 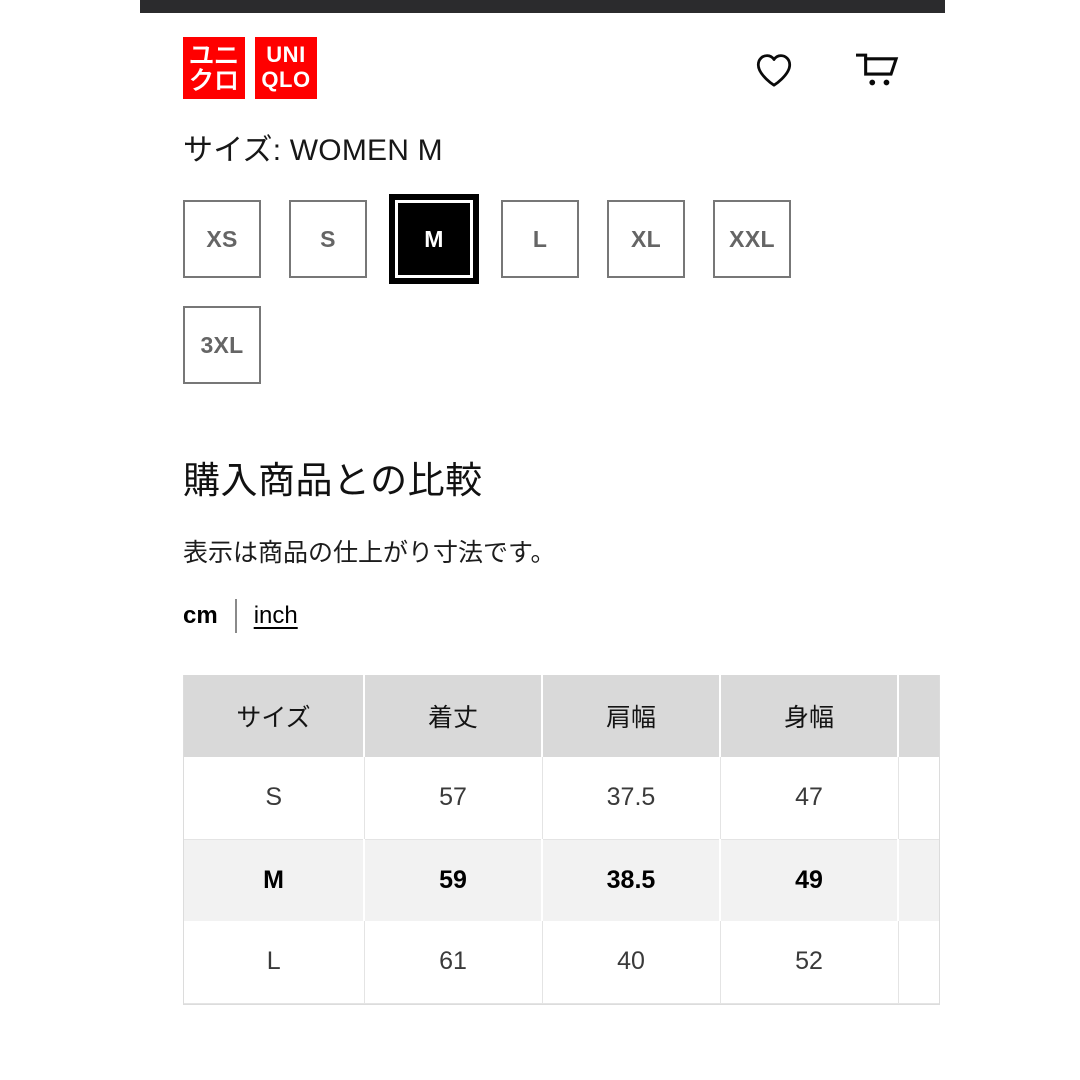 I want to click on comparison-note: 表示は商品の仕上がり寸法です。, so click(x=369, y=553).